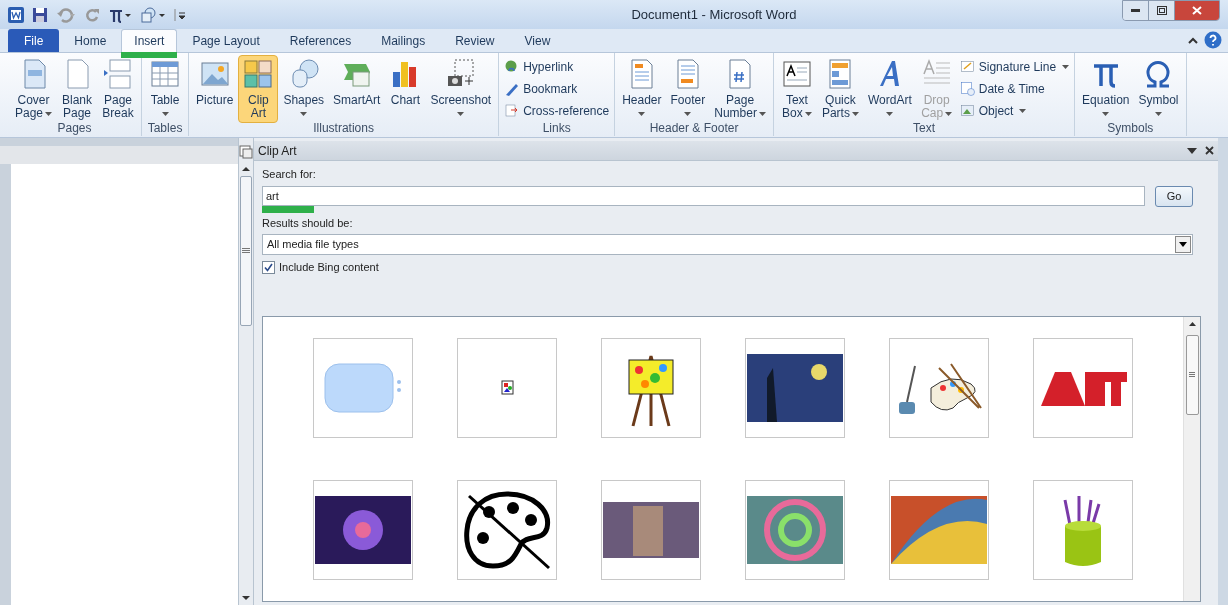 This screenshot has height=605, width=1228. What do you see at coordinates (77, 89) in the screenshot?
I see `ribbon-button: Blank Page` at bounding box center [77, 89].